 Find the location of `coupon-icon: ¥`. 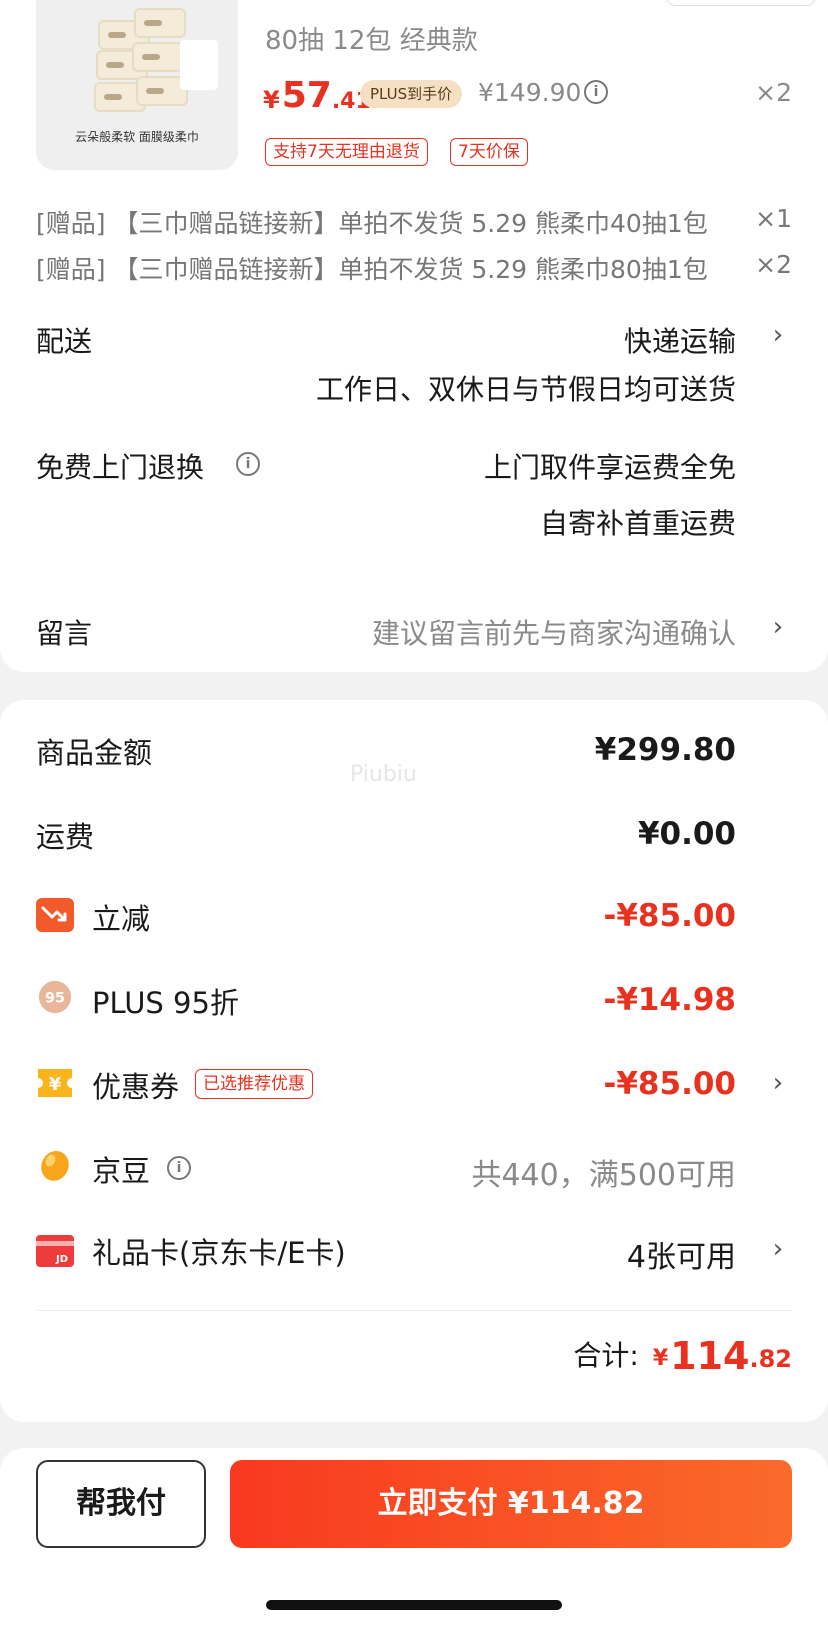

coupon-icon: ¥ is located at coordinates (55, 1083).